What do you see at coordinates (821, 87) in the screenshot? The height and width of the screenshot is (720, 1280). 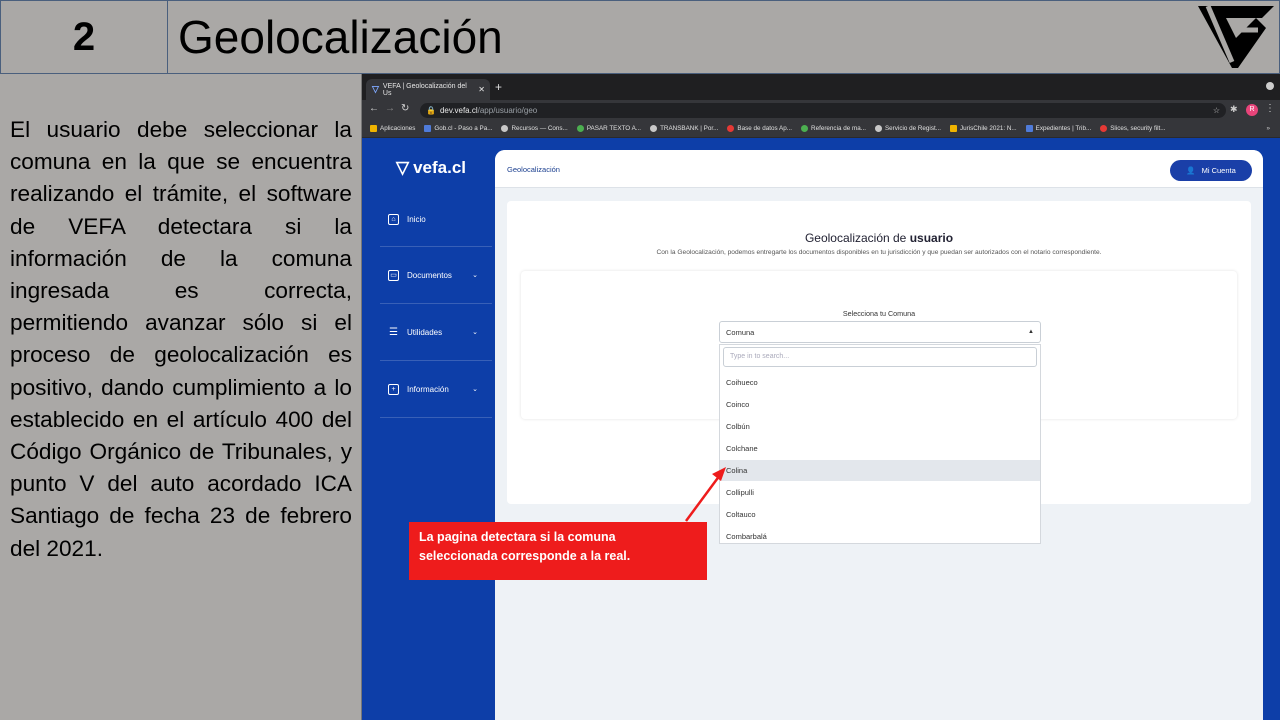 I see `tab-bar: ▽ VEFA | Geolocalización del Us ✕ +` at bounding box center [821, 87].